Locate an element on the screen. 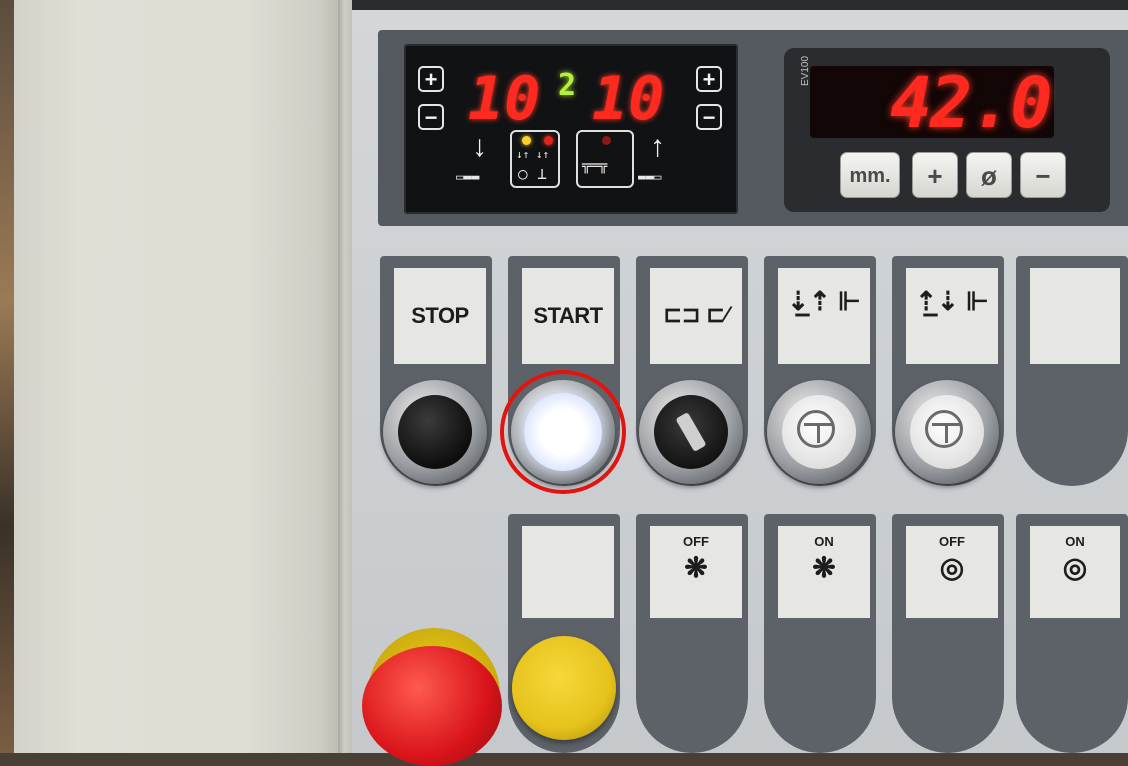 The image size is (1128, 766). start-highlight-ring is located at coordinates (563, 432).